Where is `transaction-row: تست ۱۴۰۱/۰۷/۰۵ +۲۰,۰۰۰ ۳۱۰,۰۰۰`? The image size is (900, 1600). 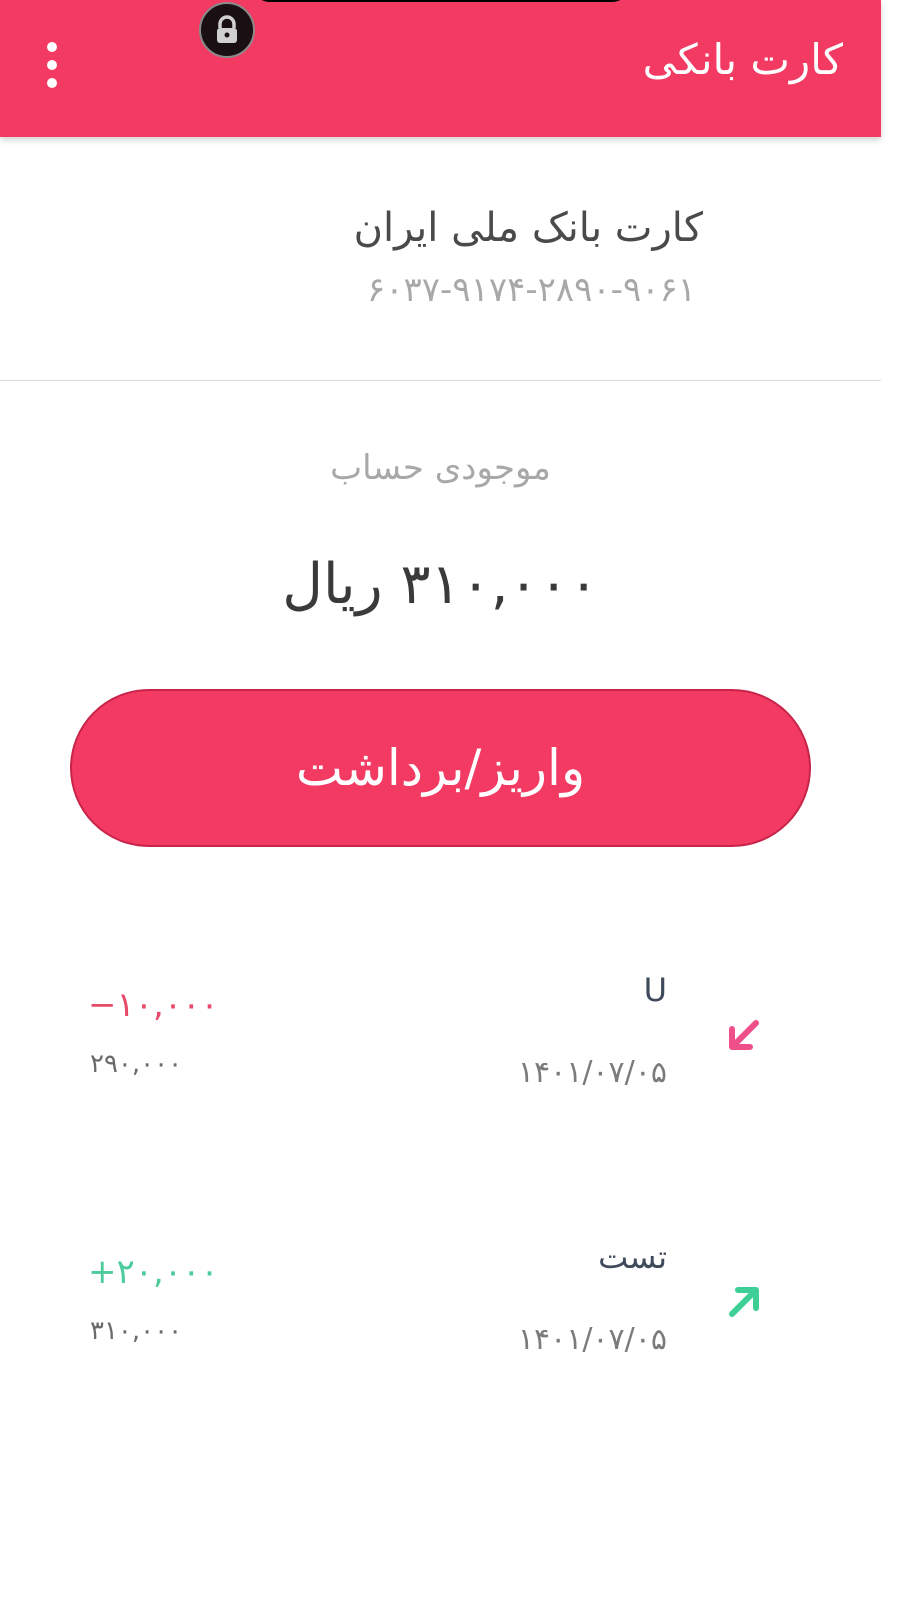 transaction-row: تست ۱۴۰۱/۰۷/۰۵ +۲۰,۰۰۰ ۳۱۰,۰۰۰ is located at coordinates (440, 1312).